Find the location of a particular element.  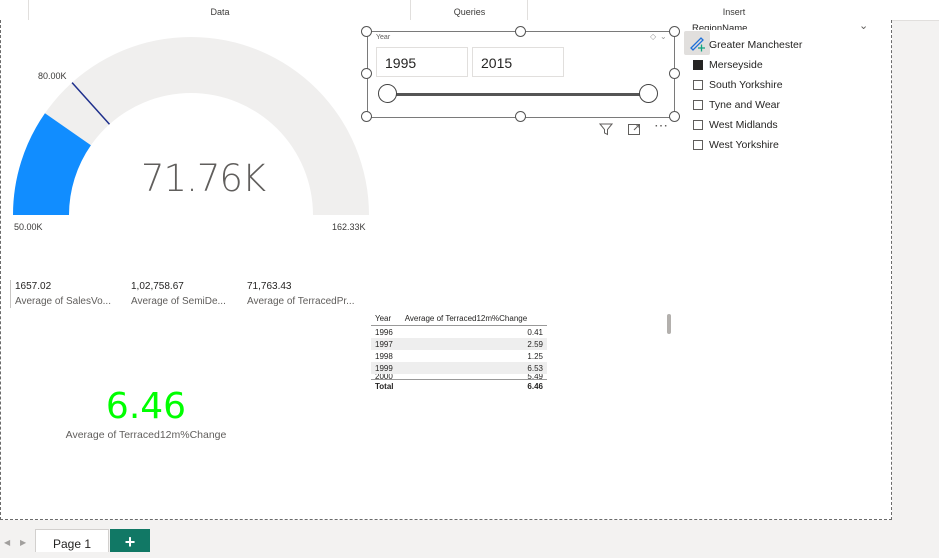

region-slicer-title: RegionName is located at coordinates (720, 26).